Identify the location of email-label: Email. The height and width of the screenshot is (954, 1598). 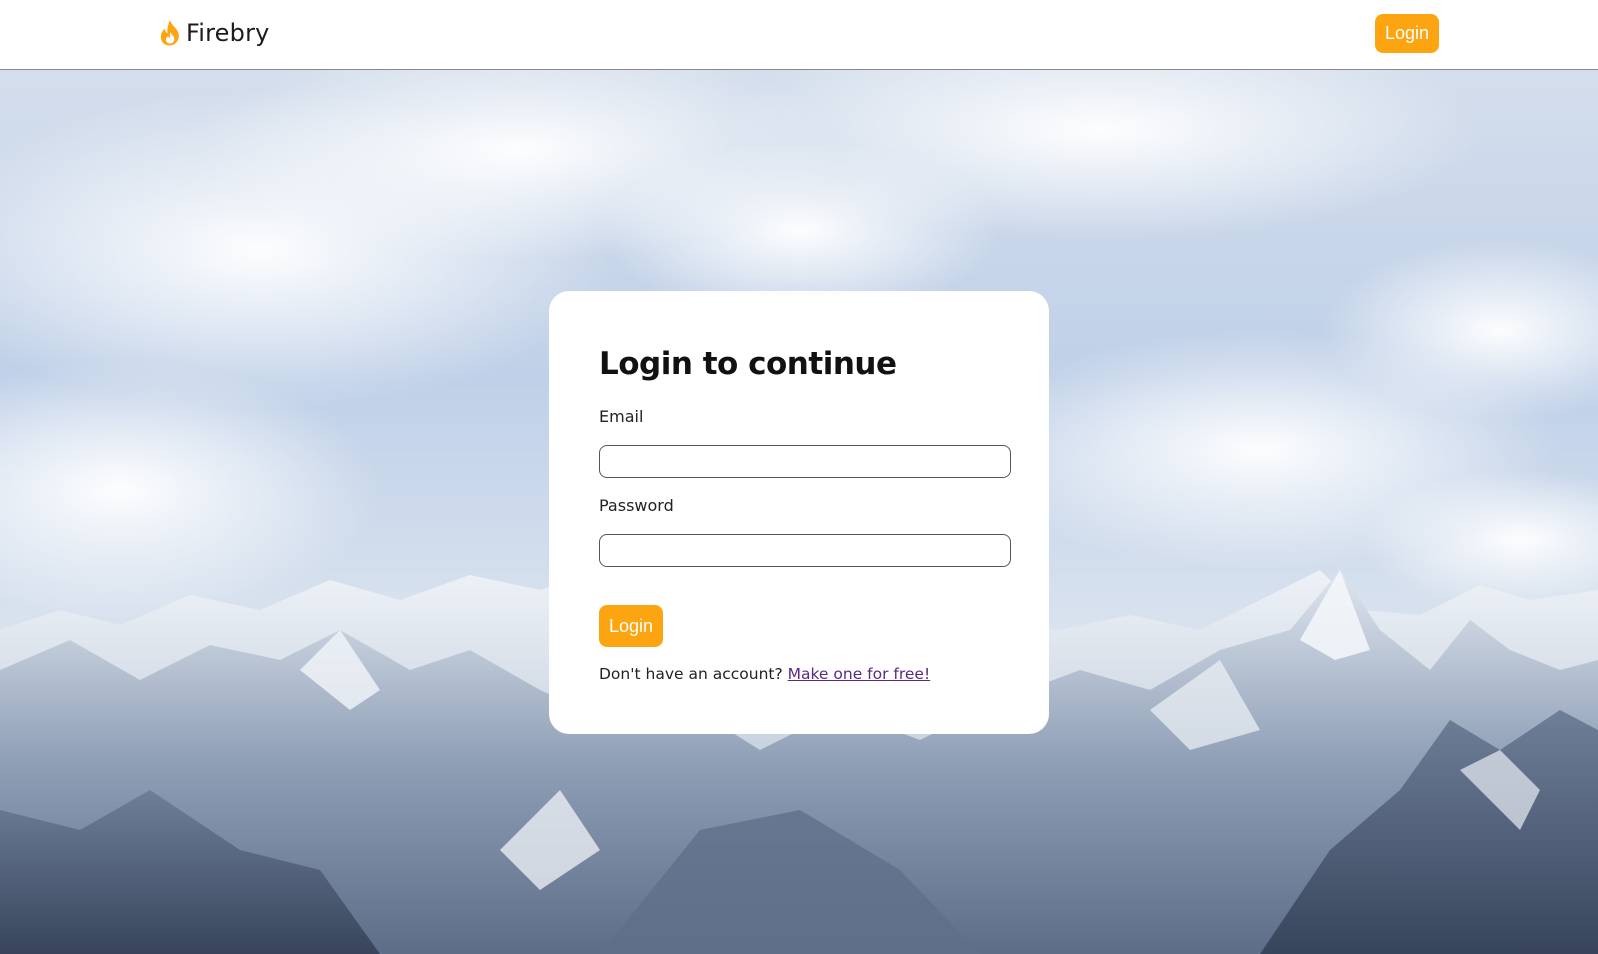
(621, 416).